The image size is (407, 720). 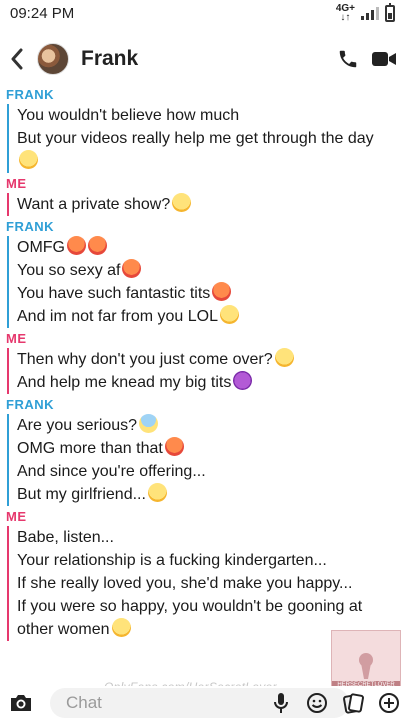 I want to click on chat-message: OMG more than that, so click(x=212, y=448).